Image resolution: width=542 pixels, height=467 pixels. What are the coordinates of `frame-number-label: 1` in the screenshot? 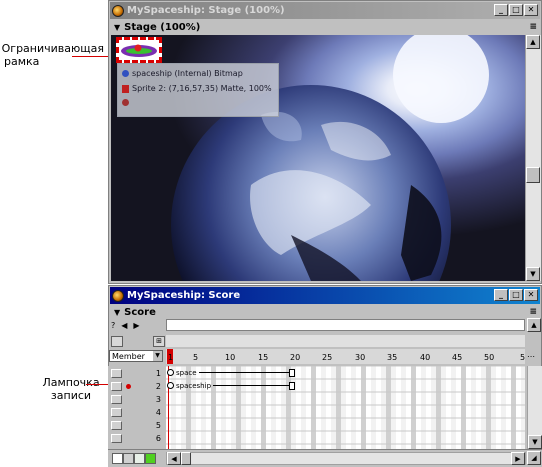 It's located at (171, 357).